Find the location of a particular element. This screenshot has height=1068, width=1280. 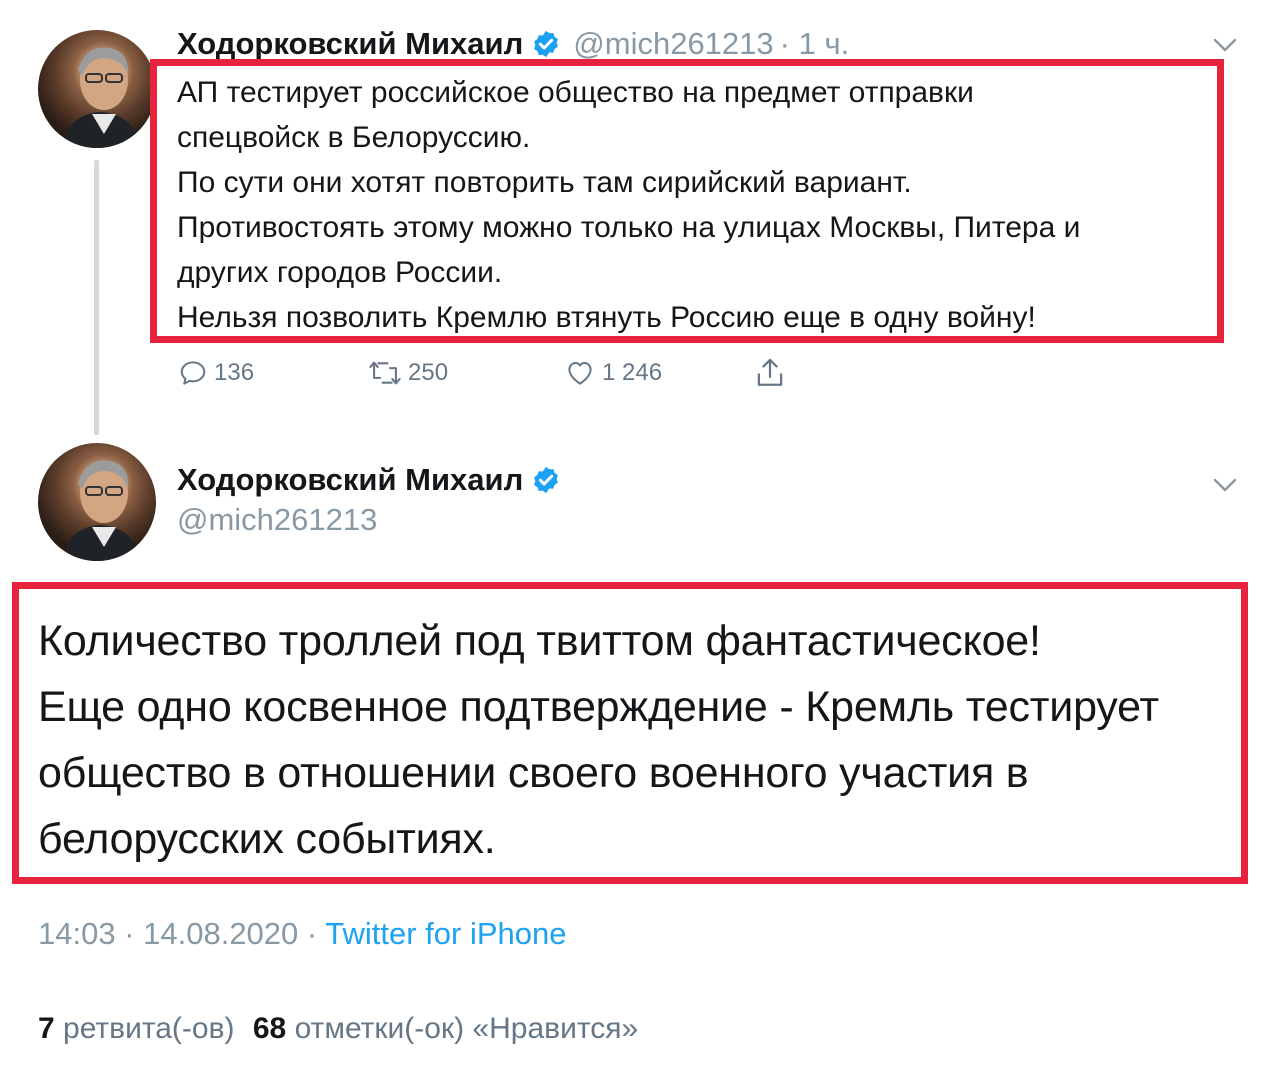

reply-count: 136 is located at coordinates (234, 372).